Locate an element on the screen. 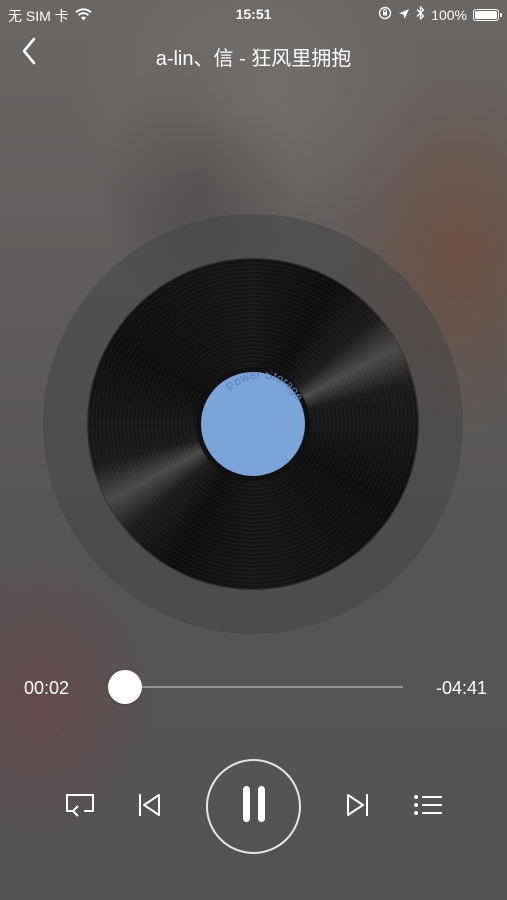 The image size is (507, 900). previous-button is located at coordinates (150, 807).